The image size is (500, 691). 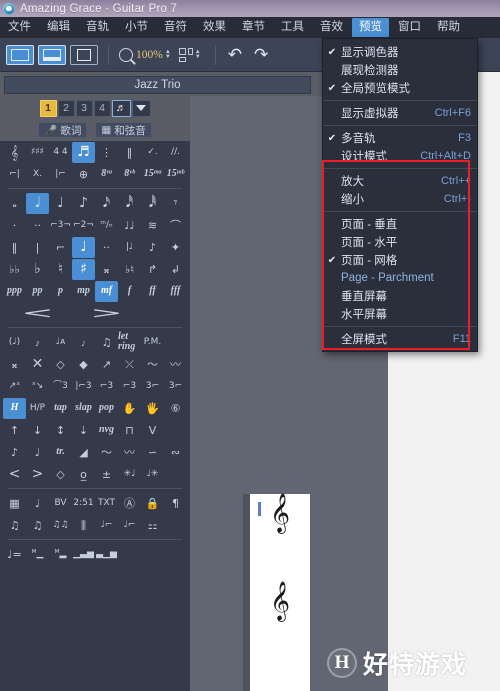 I want to click on palette-cell-4-0: ·, so click(x=14, y=225).